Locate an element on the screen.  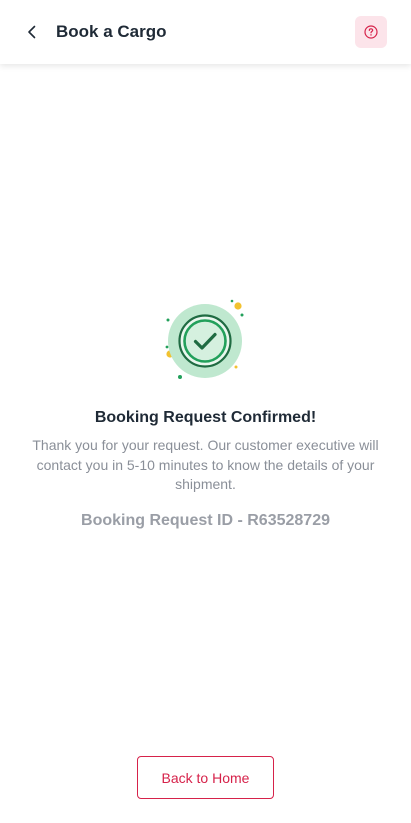
booking-request-id: Booking Request ID - R63528729 is located at coordinates (205, 520).